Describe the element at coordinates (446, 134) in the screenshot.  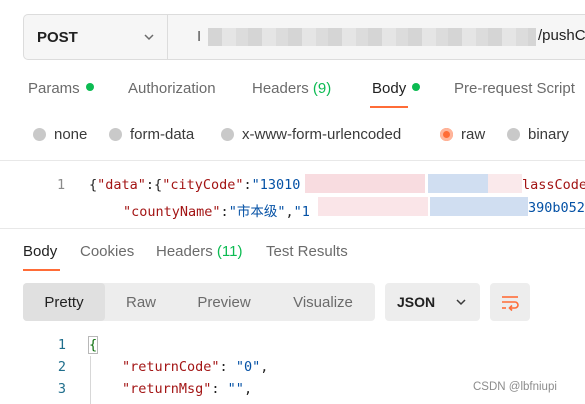
I see `radio-raw-circle` at that location.